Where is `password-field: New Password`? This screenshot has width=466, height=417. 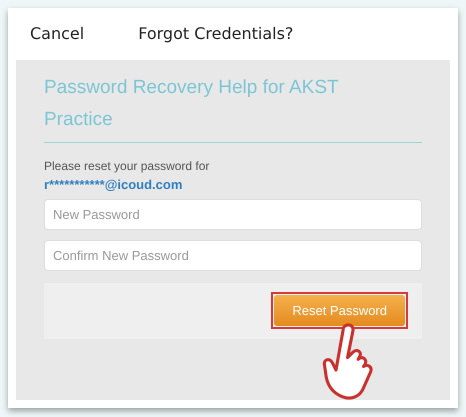
password-field: New Password is located at coordinates (233, 214).